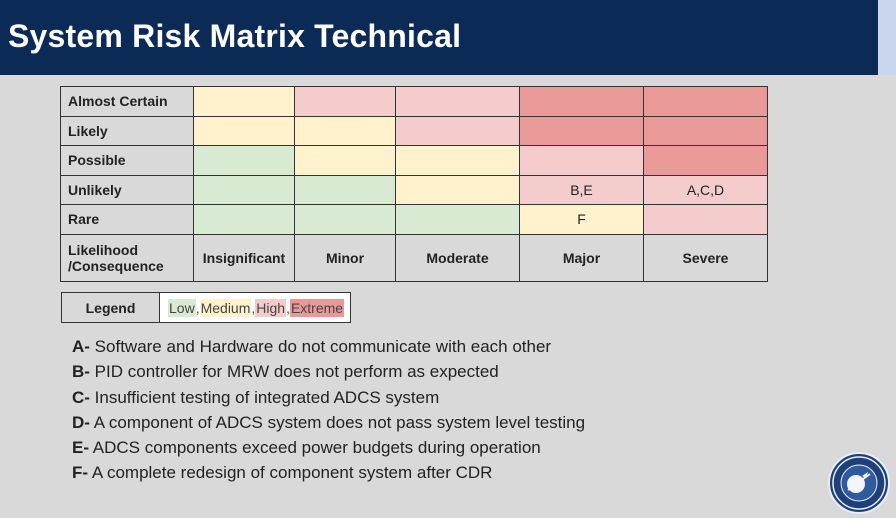  Describe the element at coordinates (235, 36) in the screenshot. I see `page-title: System Risk Matrix Technical` at that location.